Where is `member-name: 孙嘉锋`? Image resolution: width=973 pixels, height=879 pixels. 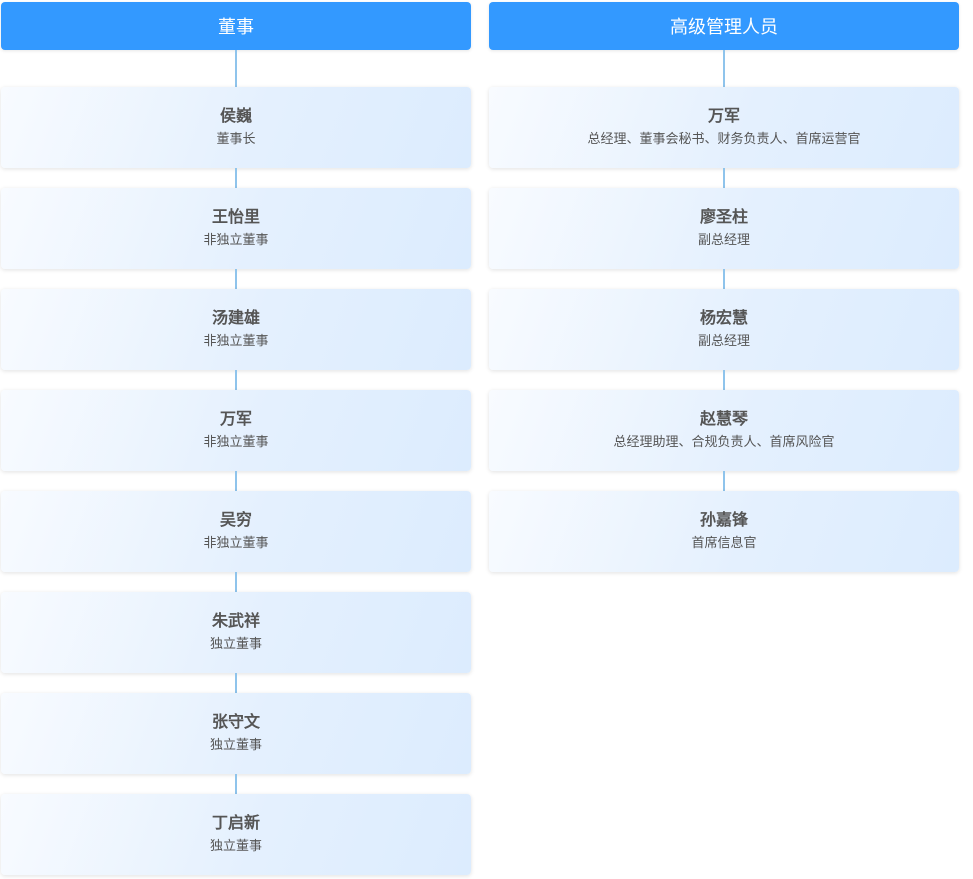
member-name: 孙嘉锋 is located at coordinates (723, 519).